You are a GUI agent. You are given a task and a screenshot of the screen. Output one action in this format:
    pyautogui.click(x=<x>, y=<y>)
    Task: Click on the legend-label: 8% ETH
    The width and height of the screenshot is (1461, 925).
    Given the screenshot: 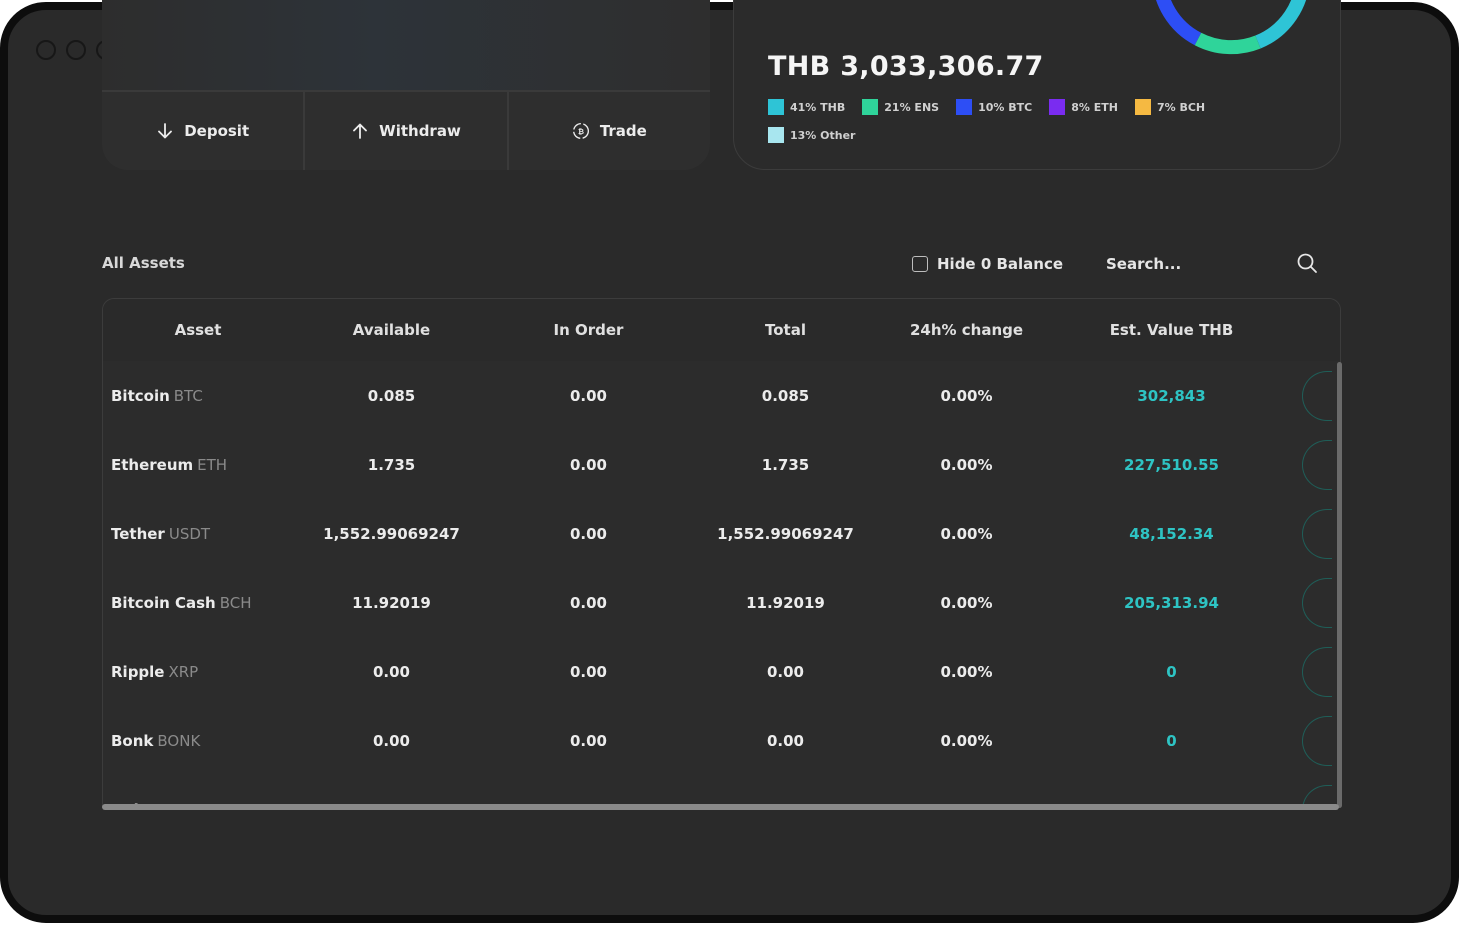 What is the action you would take?
    pyautogui.click(x=1094, y=107)
    